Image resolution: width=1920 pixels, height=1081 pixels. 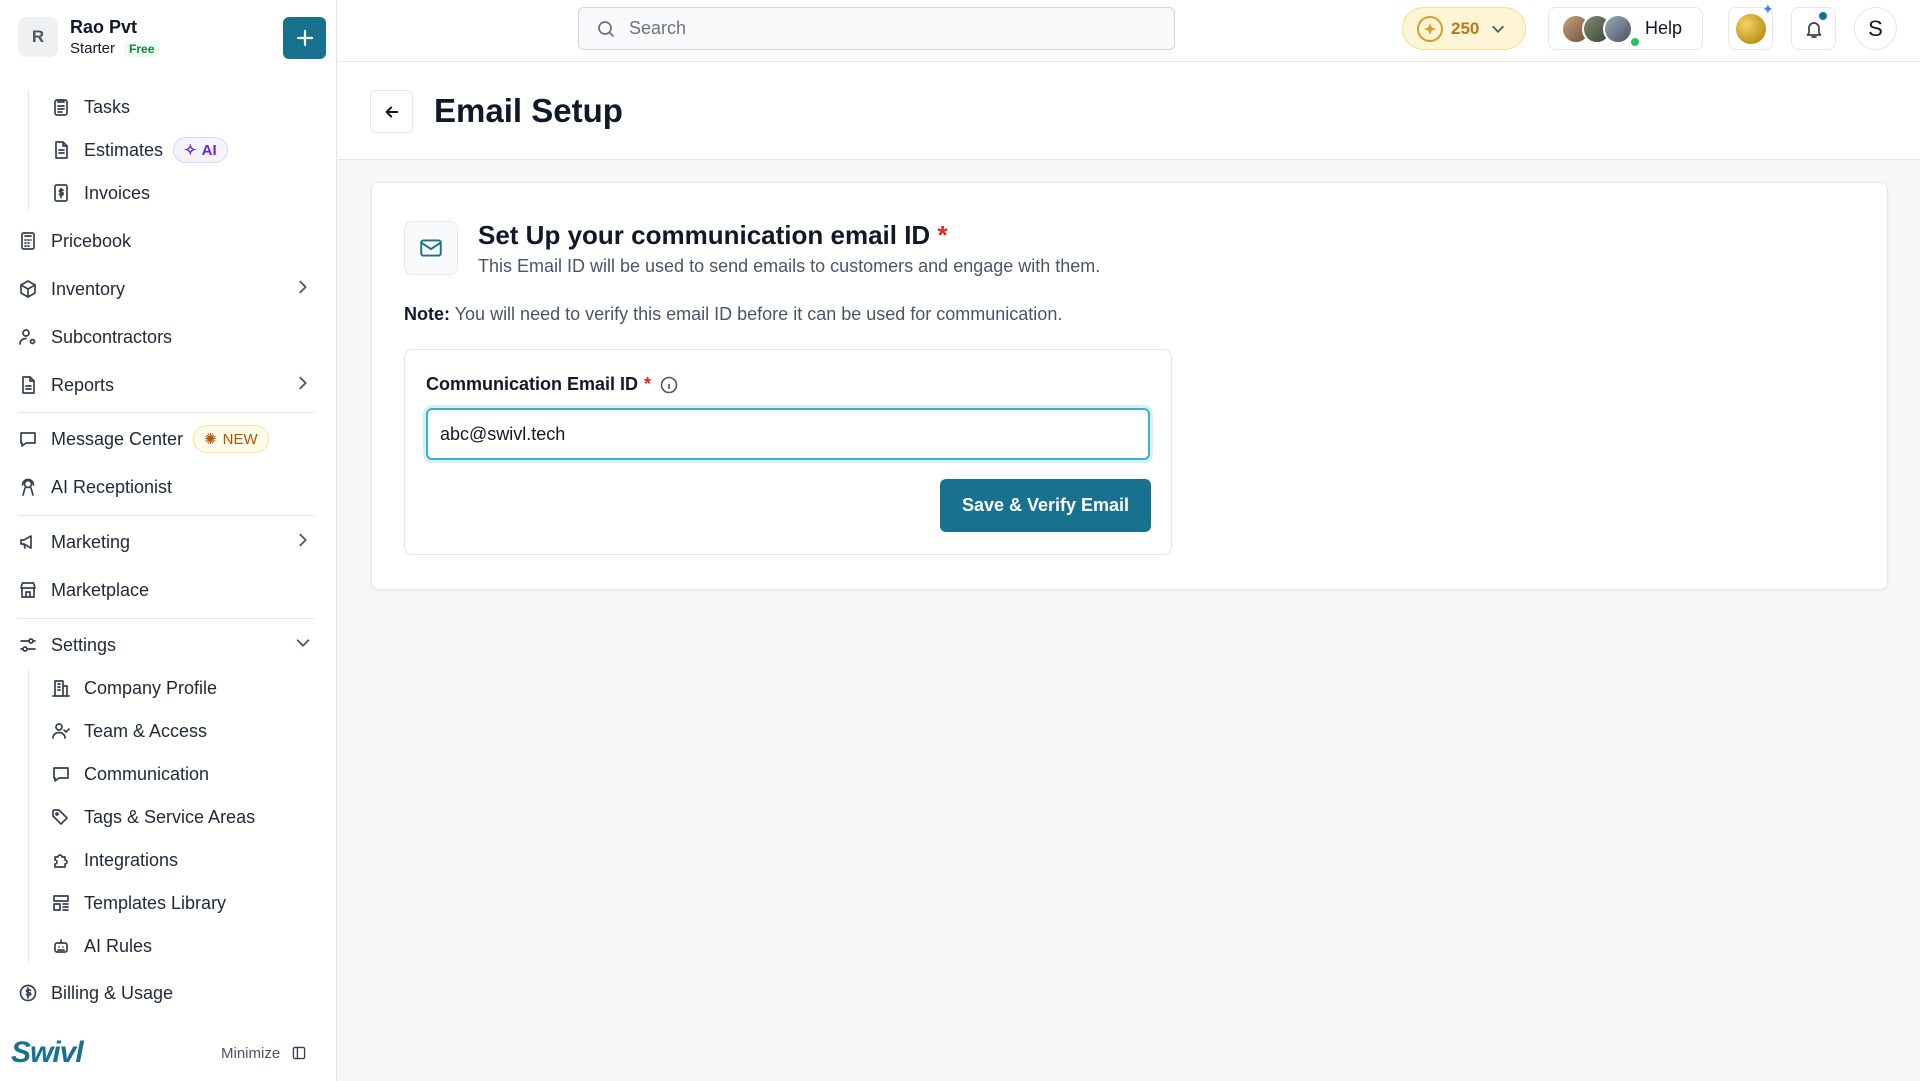 What do you see at coordinates (151, 687) in the screenshot?
I see `sidebar-item-label: Company Profile` at bounding box center [151, 687].